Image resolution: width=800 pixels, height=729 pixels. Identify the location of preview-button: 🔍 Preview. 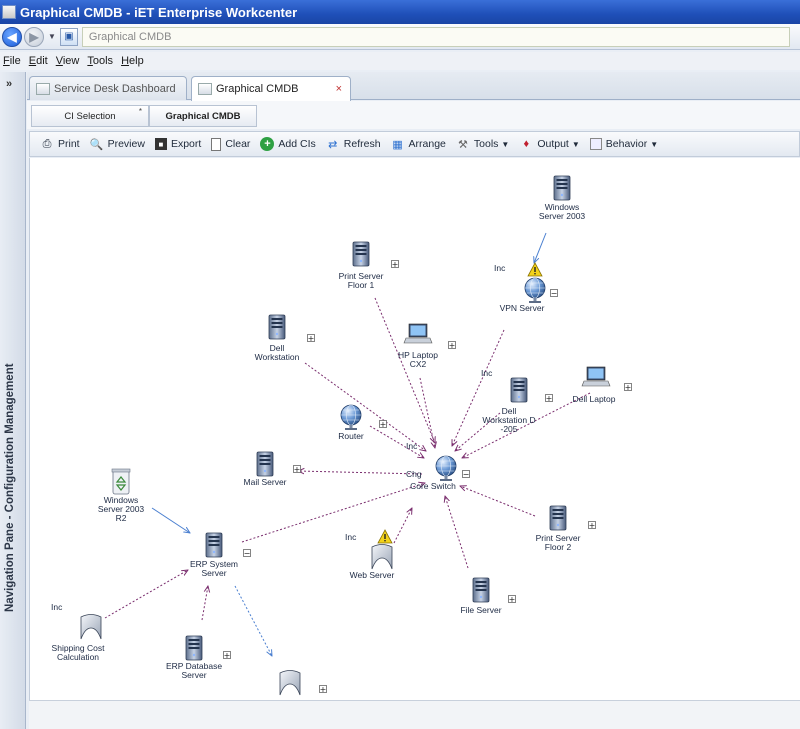
(117, 144).